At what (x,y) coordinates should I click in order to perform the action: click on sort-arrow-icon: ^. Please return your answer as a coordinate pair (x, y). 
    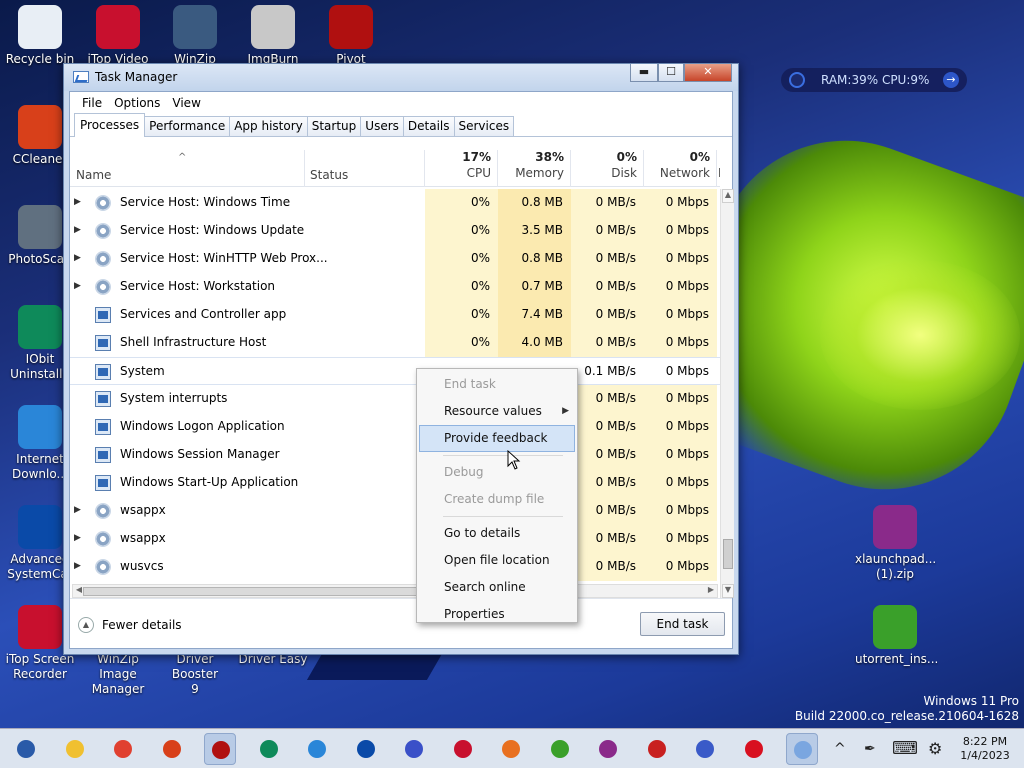
    Looking at the image, I should click on (182, 157).